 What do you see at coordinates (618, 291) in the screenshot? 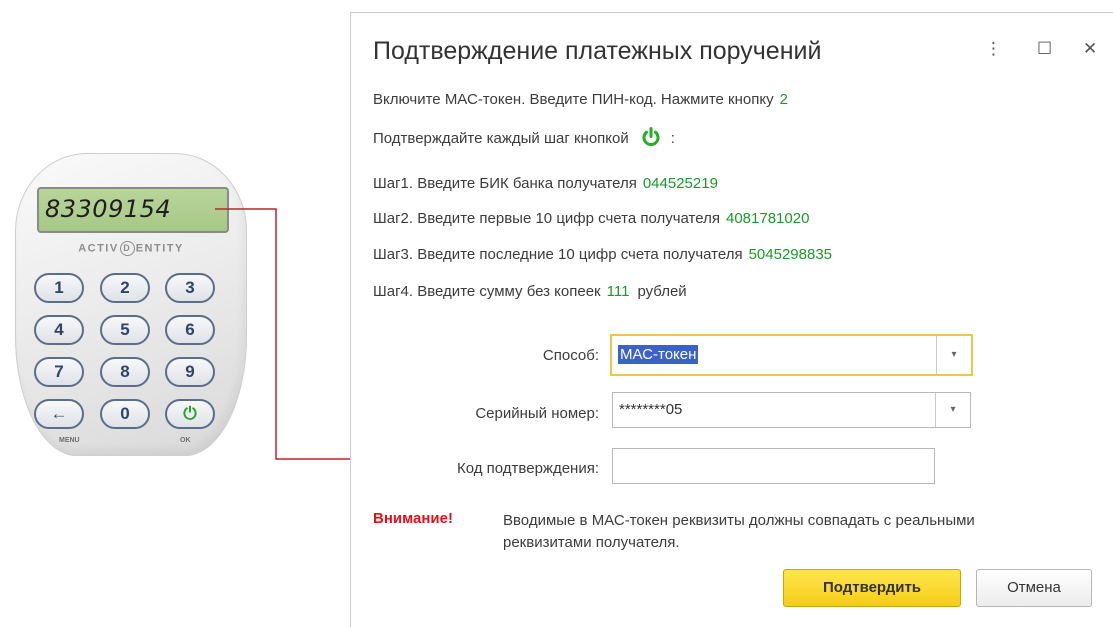
I see `step-value: 111` at bounding box center [618, 291].